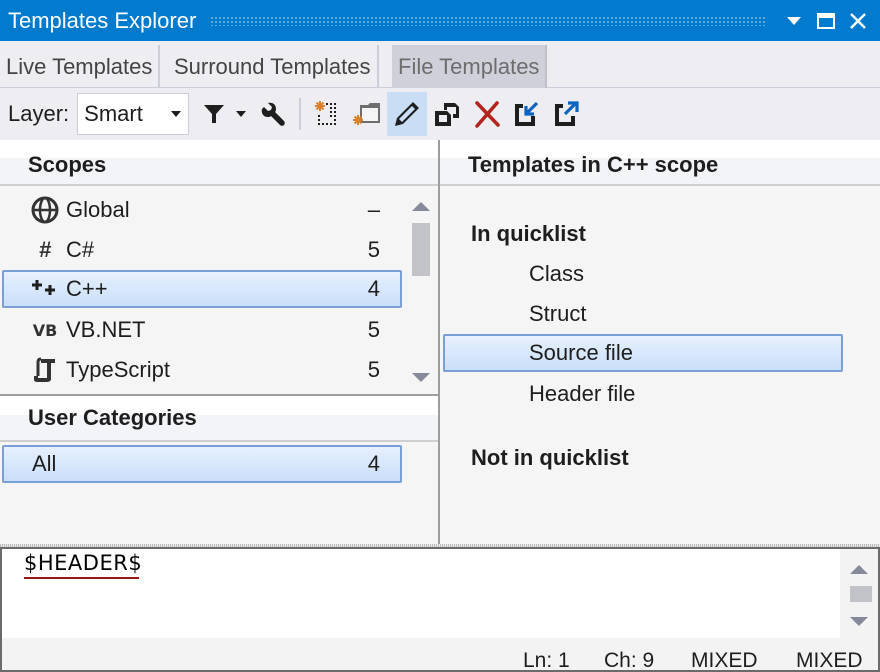  Describe the element at coordinates (81, 578) in the screenshot. I see `error-squiggle` at that location.